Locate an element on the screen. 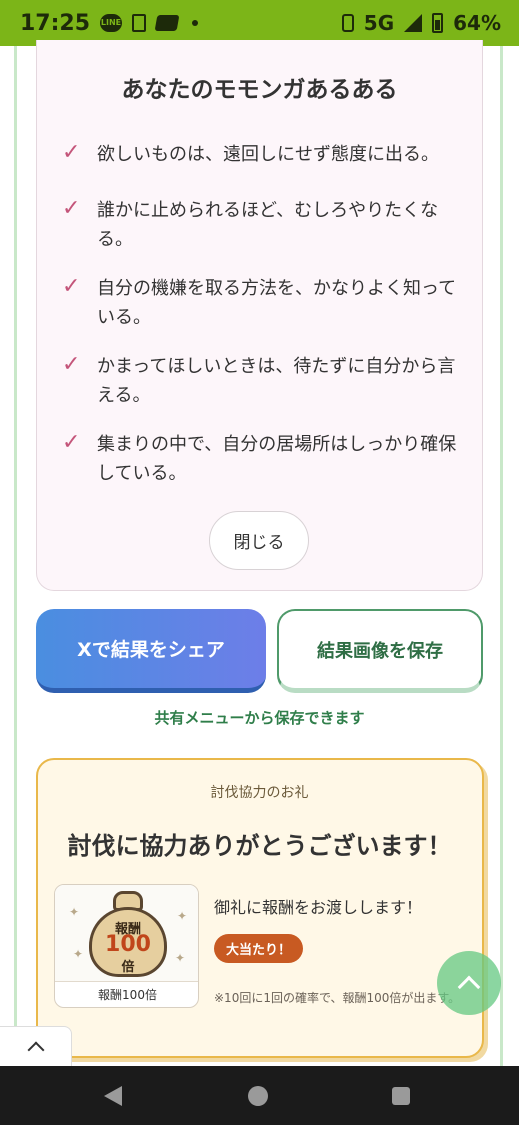 The height and width of the screenshot is (1125, 519). aruaru-title: あなたのモモンガあるある is located at coordinates (259, 90).